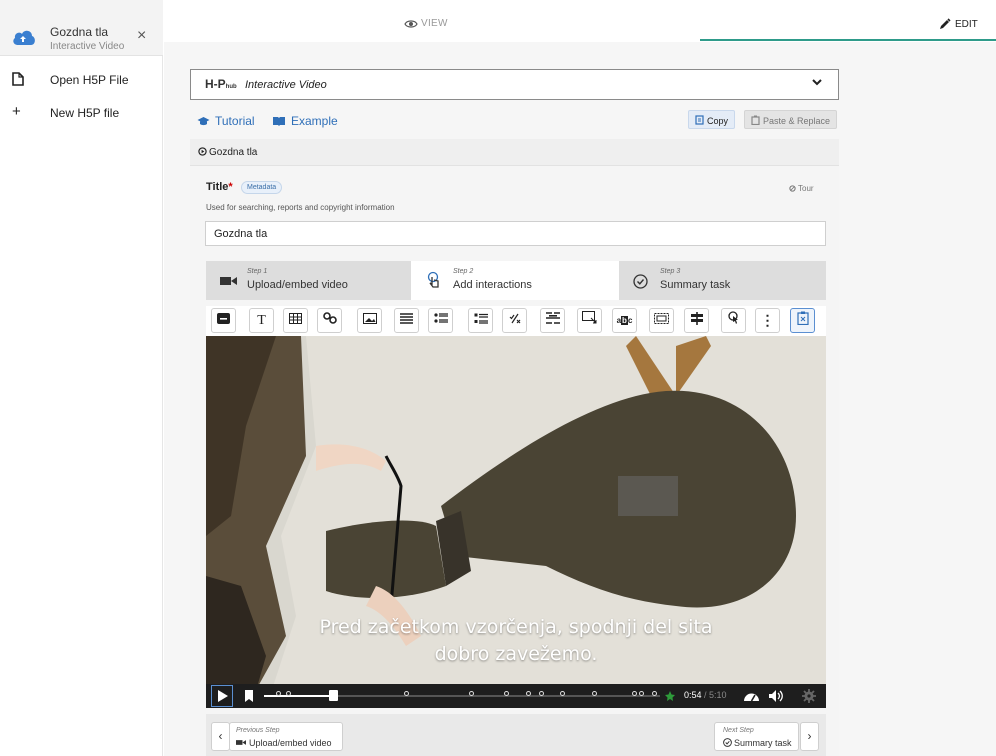 This screenshot has height=756, width=996. Describe the element at coordinates (433, 279) in the screenshot. I see `touch-icon` at that location.